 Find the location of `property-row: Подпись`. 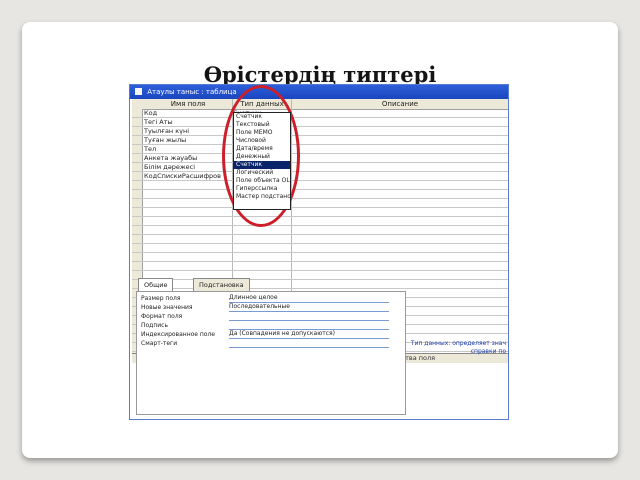

property-row: Подпись is located at coordinates (271, 325).